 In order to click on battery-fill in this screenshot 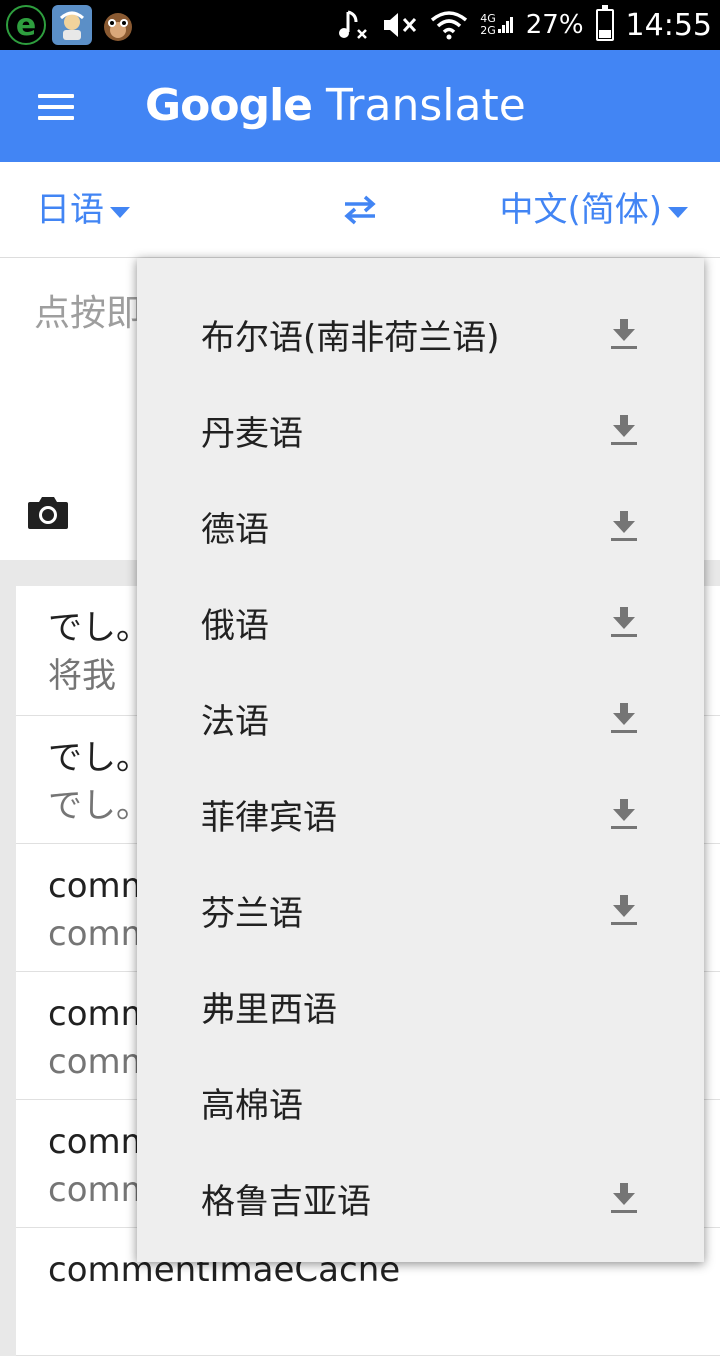, I will do `click(604, 34)`.